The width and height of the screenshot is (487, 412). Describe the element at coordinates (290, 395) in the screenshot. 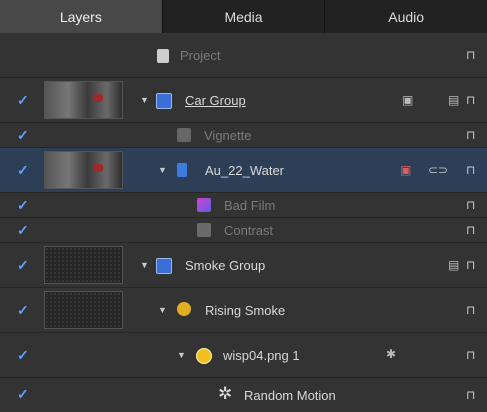

I see `layer-label: Random Motion` at that location.